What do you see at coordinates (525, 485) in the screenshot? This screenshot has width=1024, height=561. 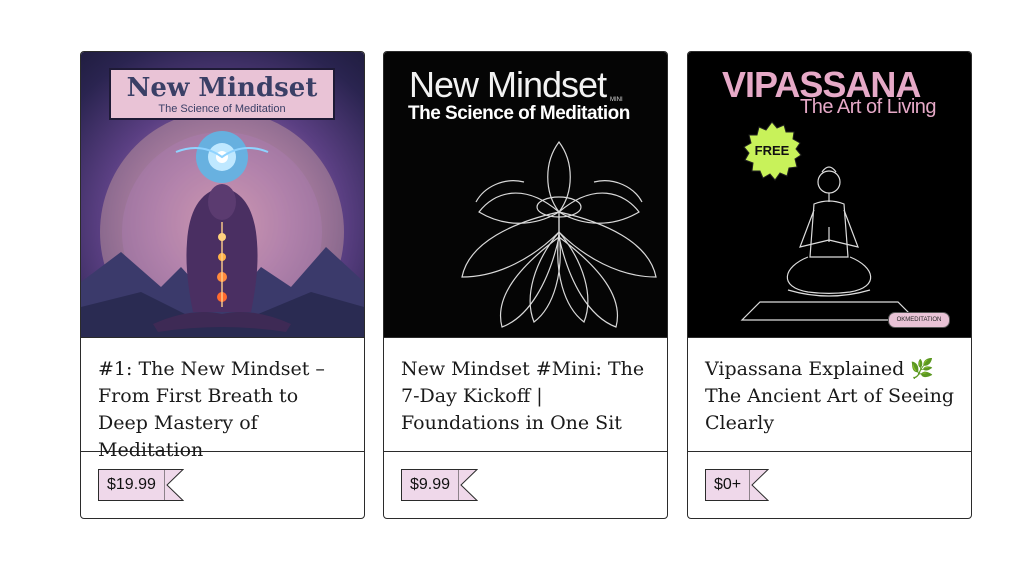 I see `product-price-area: $9.99` at bounding box center [525, 485].